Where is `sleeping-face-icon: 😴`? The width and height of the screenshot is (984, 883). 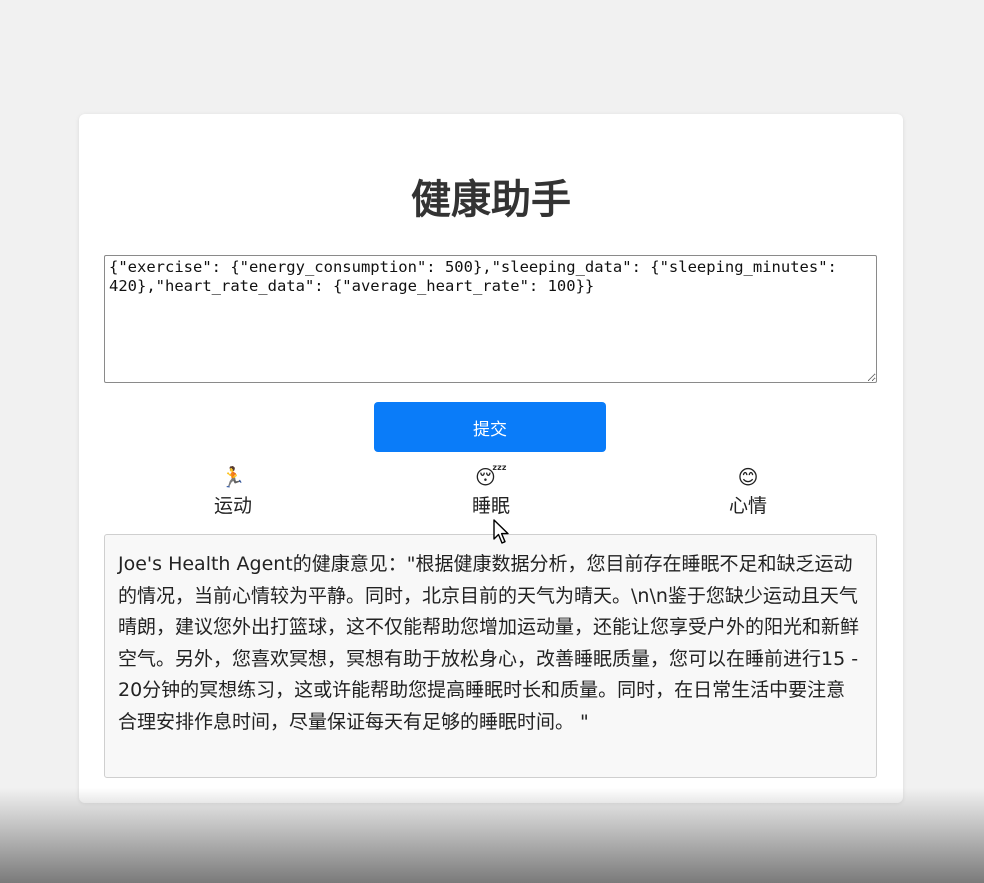
sleeping-face-icon: 😴 is located at coordinates (491, 477).